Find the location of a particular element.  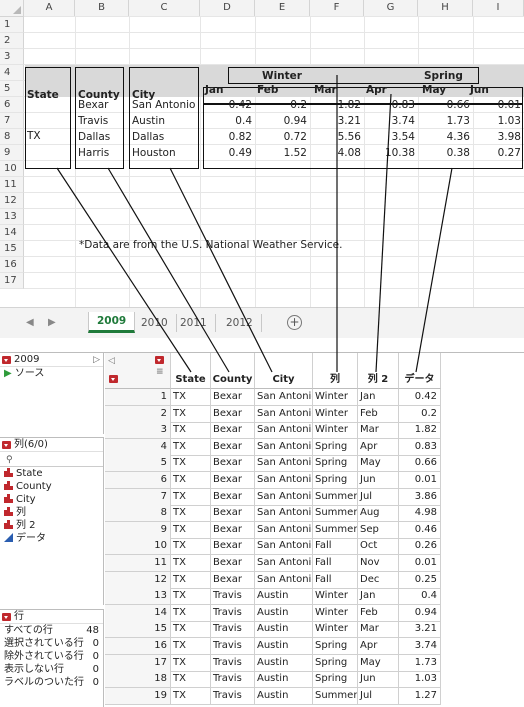

row-number-header: ◁ ≡ is located at coordinates (138, 371).